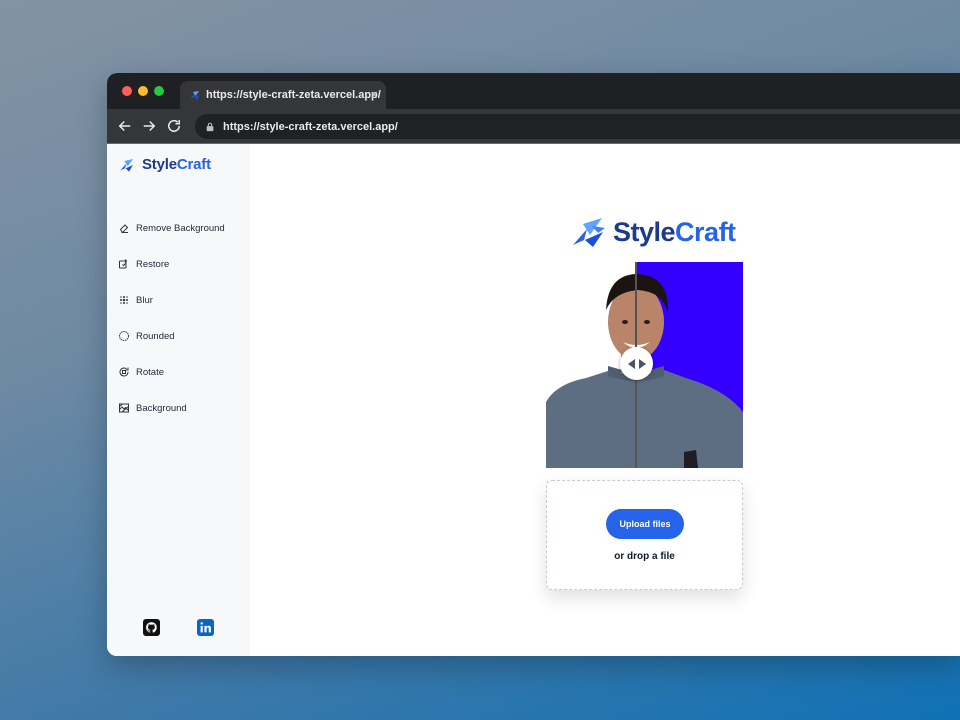  I want to click on eraser-icon, so click(124, 228).